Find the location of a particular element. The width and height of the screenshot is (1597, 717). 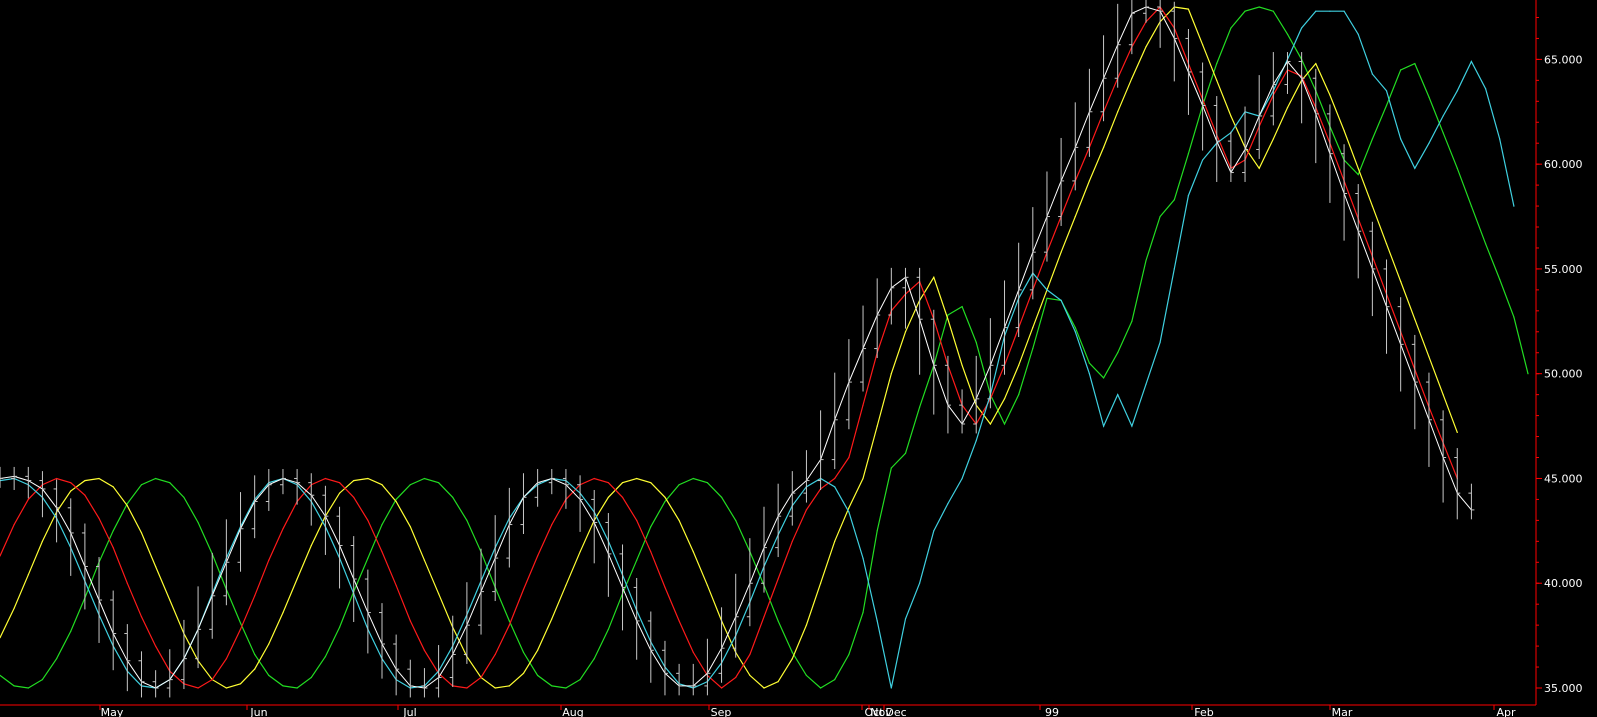

x-tick-label: Dec is located at coordinates (895, 711).